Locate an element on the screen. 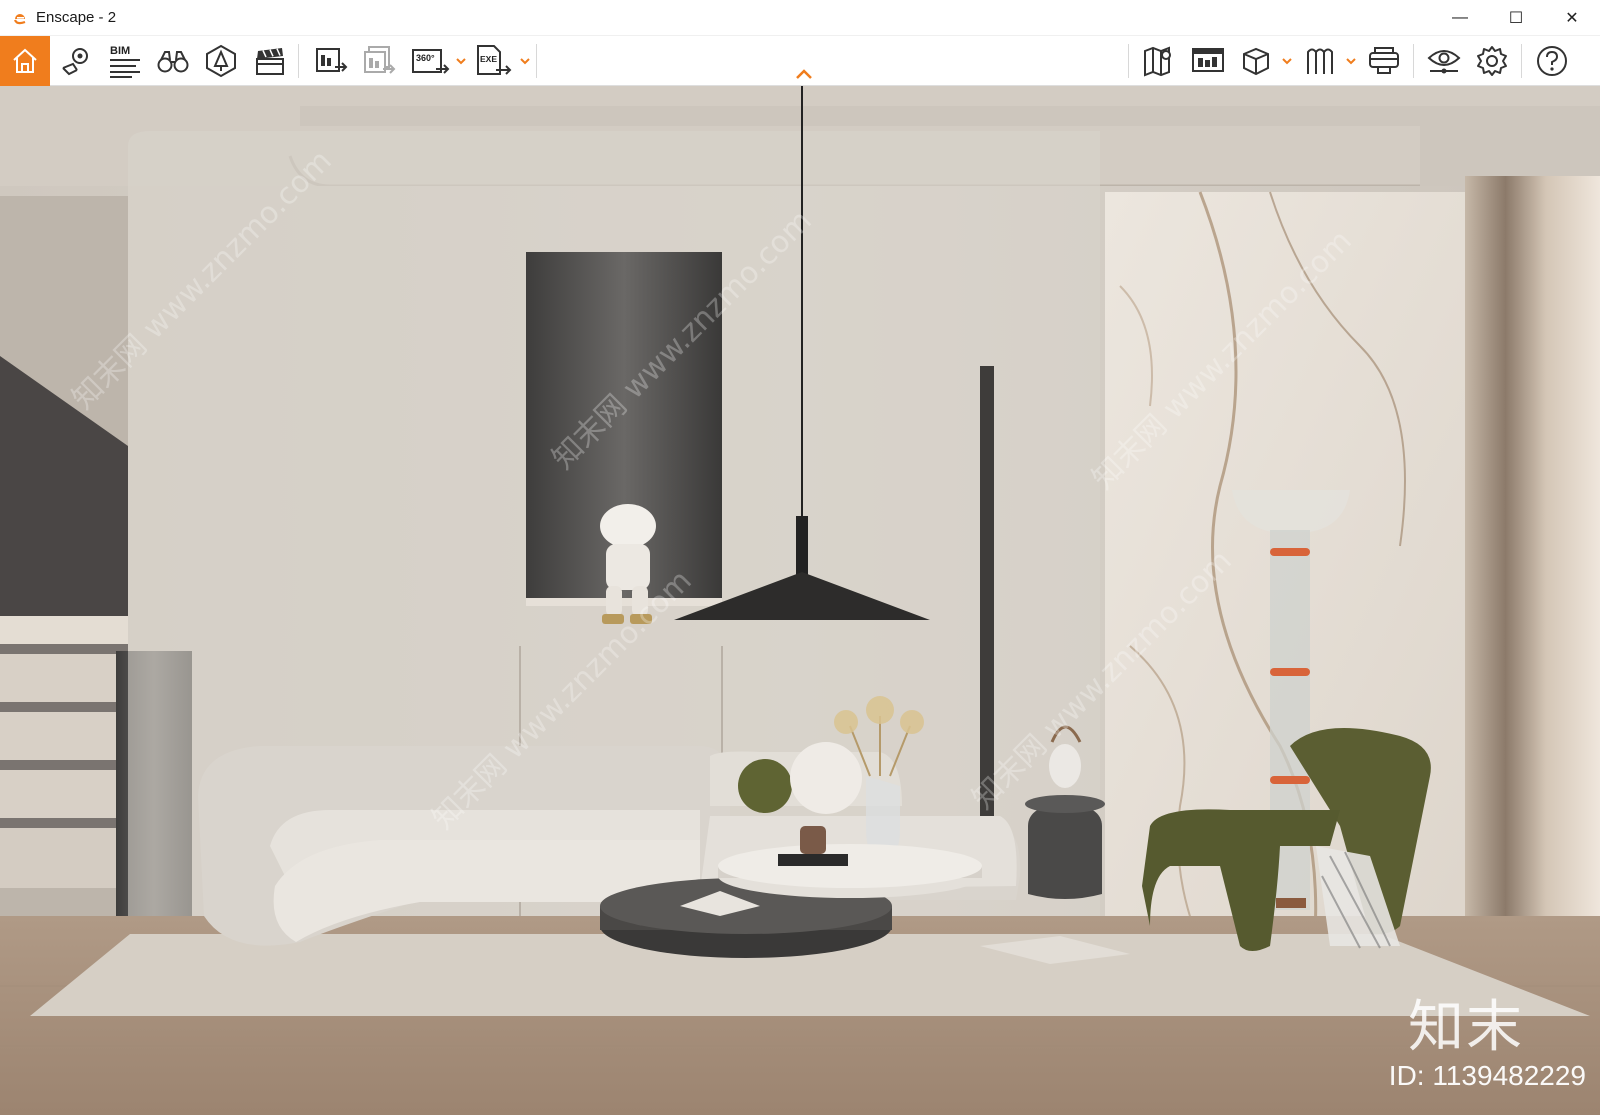 This screenshot has height=1115, width=1600. bookmark-pin-button is located at coordinates (76, 61).